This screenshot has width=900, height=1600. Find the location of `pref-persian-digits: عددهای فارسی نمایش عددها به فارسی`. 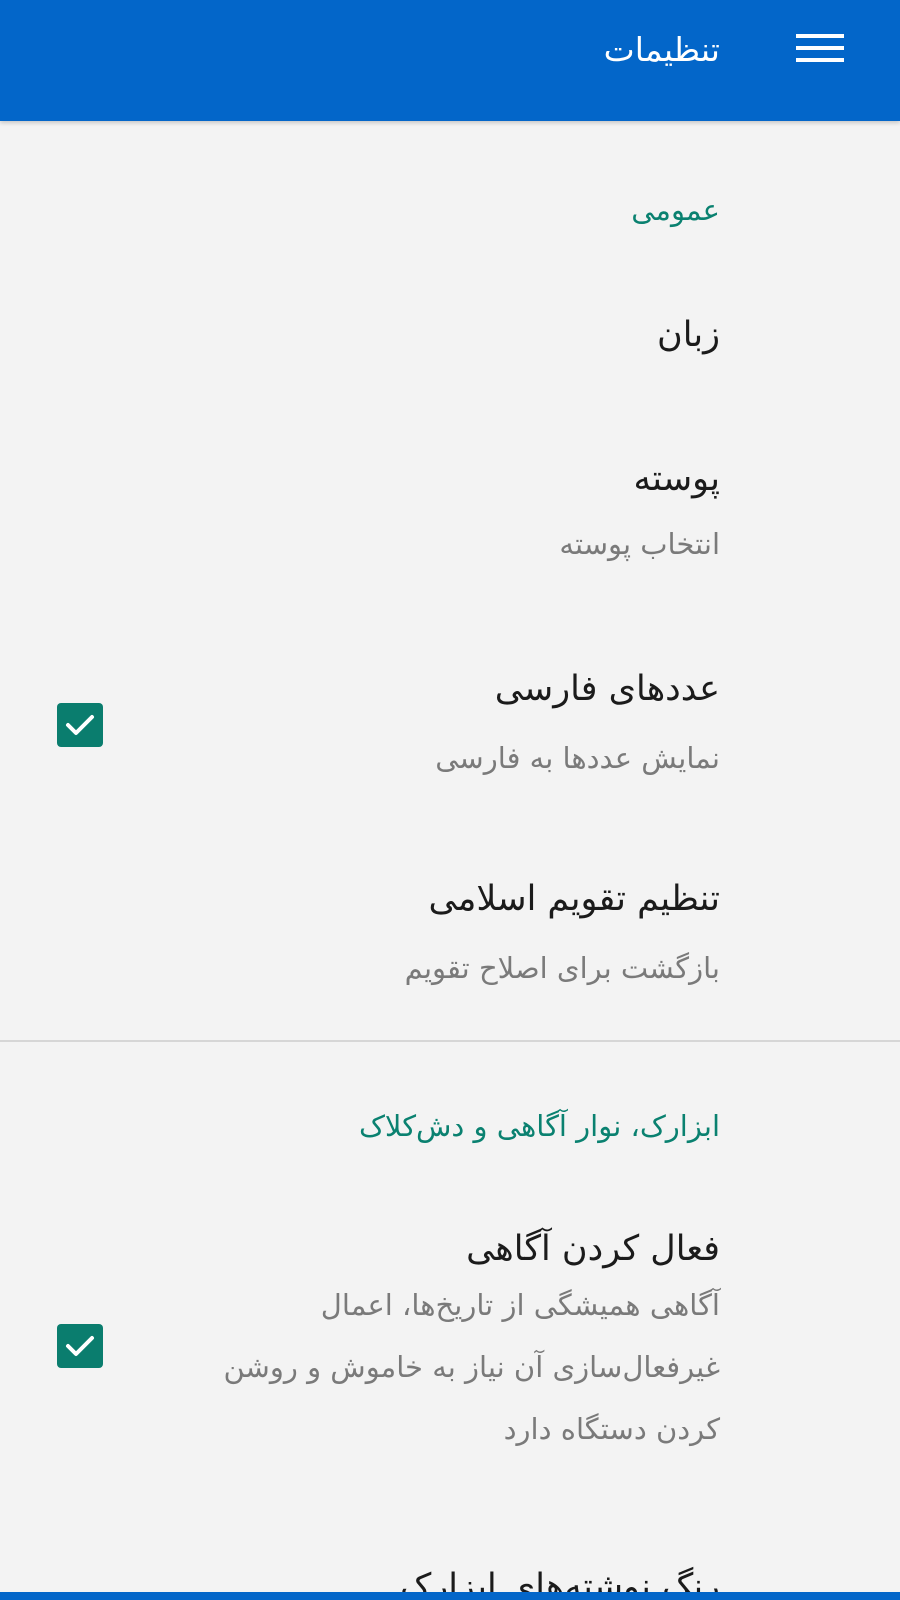

pref-persian-digits: عددهای فارسی نمایش عددها به فارسی is located at coordinates (450, 725).